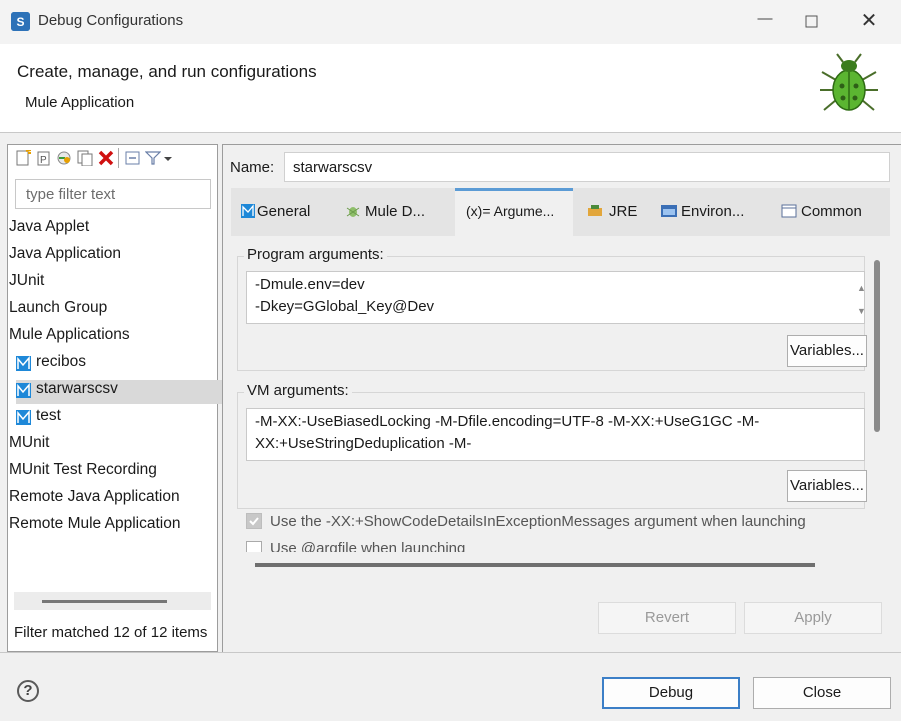 The image size is (901, 721). Describe the element at coordinates (104, 601) in the screenshot. I see `tree-scroll-thumb` at that location.